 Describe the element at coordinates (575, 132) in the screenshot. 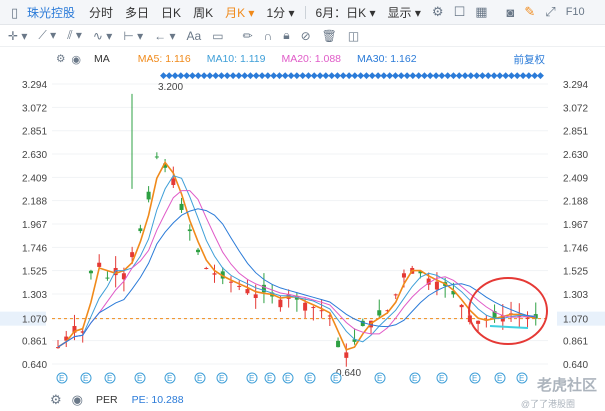

I see `y-tick-right: 2.851` at that location.